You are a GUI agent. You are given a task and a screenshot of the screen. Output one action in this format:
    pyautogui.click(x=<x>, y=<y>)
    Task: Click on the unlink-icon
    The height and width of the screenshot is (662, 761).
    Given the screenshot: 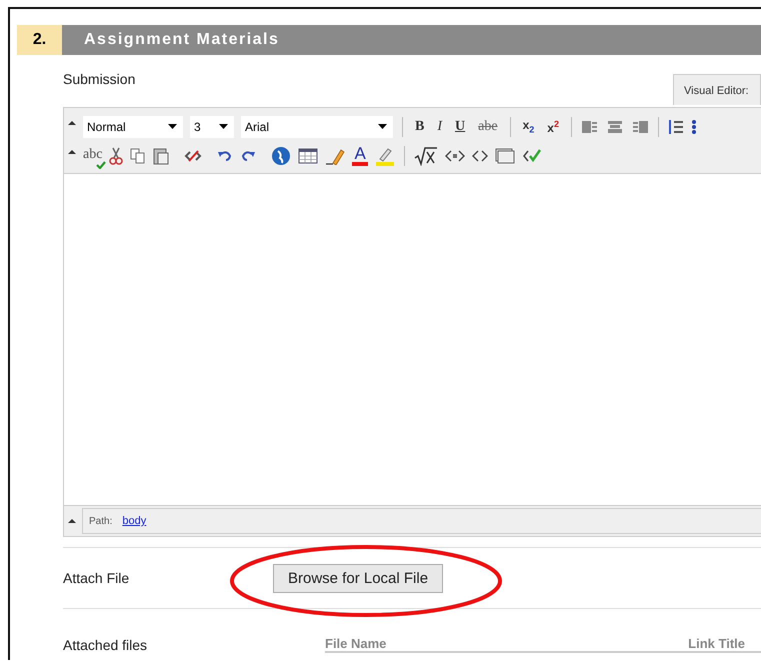 What is the action you would take?
    pyautogui.click(x=193, y=155)
    